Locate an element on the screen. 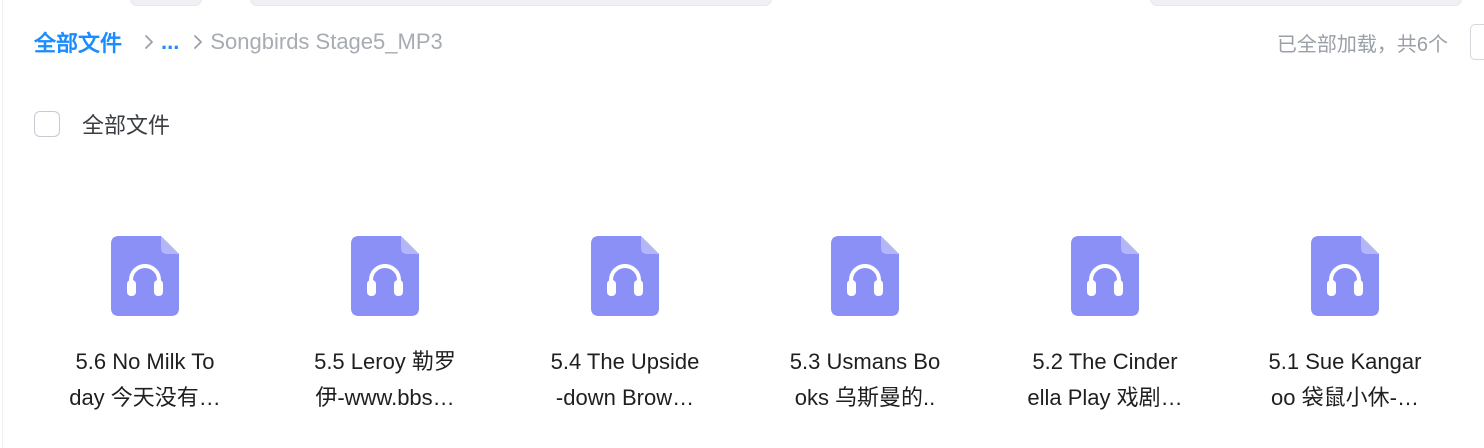  file-name-line: 5.6 No Milk To is located at coordinates (145, 361).